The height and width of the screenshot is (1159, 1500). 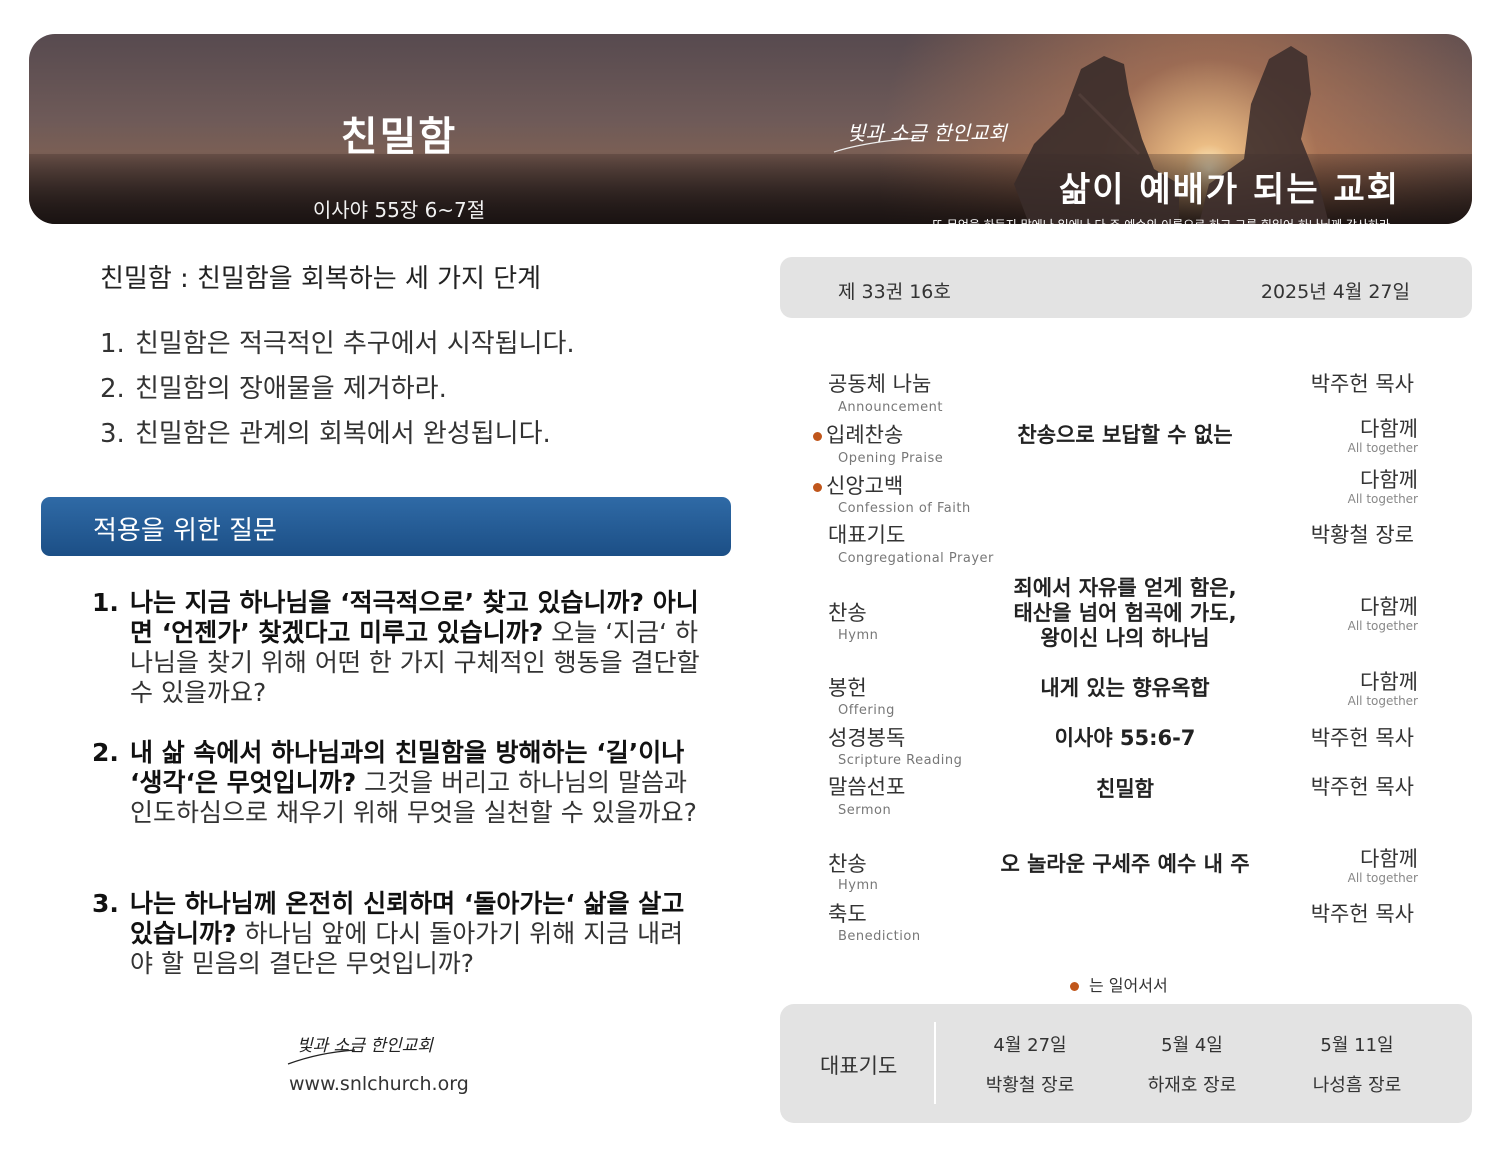 I want to click on worship-leader: 박황철 장로, so click(x=1362, y=535).